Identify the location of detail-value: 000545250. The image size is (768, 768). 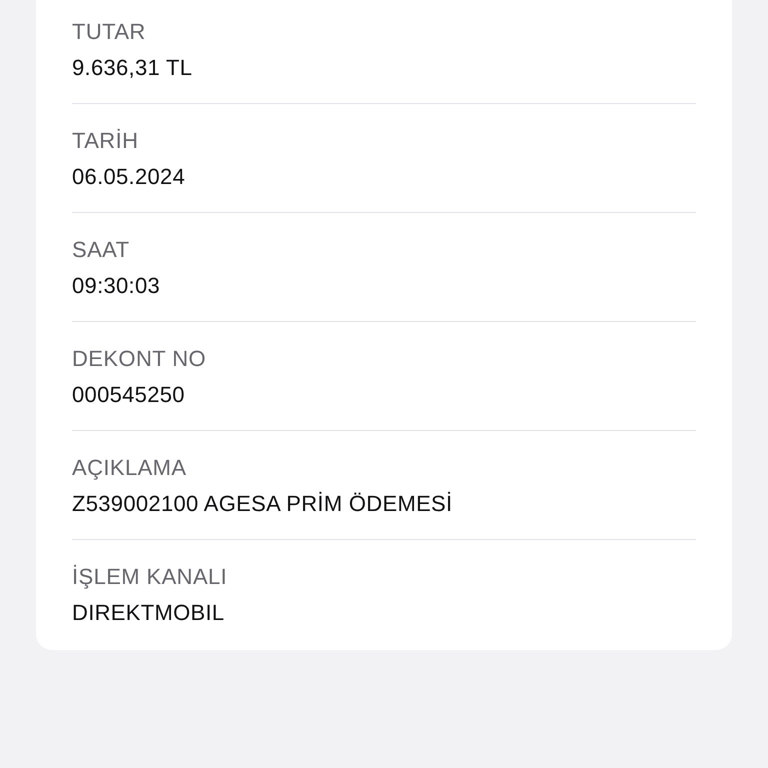
(129, 395).